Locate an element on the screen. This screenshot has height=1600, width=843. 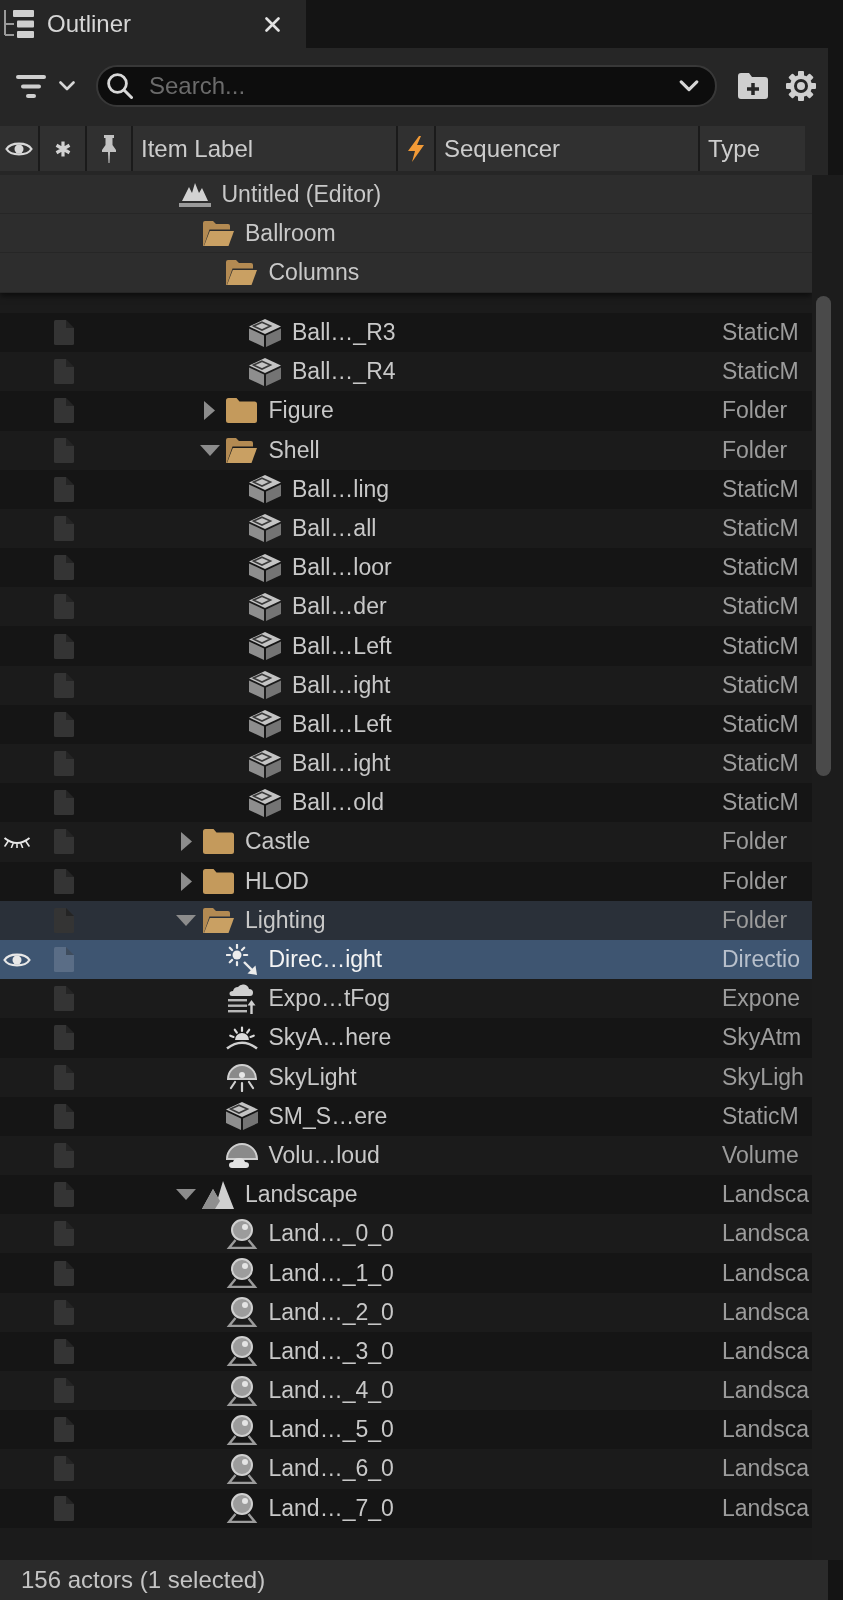
item-label: Land…_3_0 is located at coordinates (331, 1351).